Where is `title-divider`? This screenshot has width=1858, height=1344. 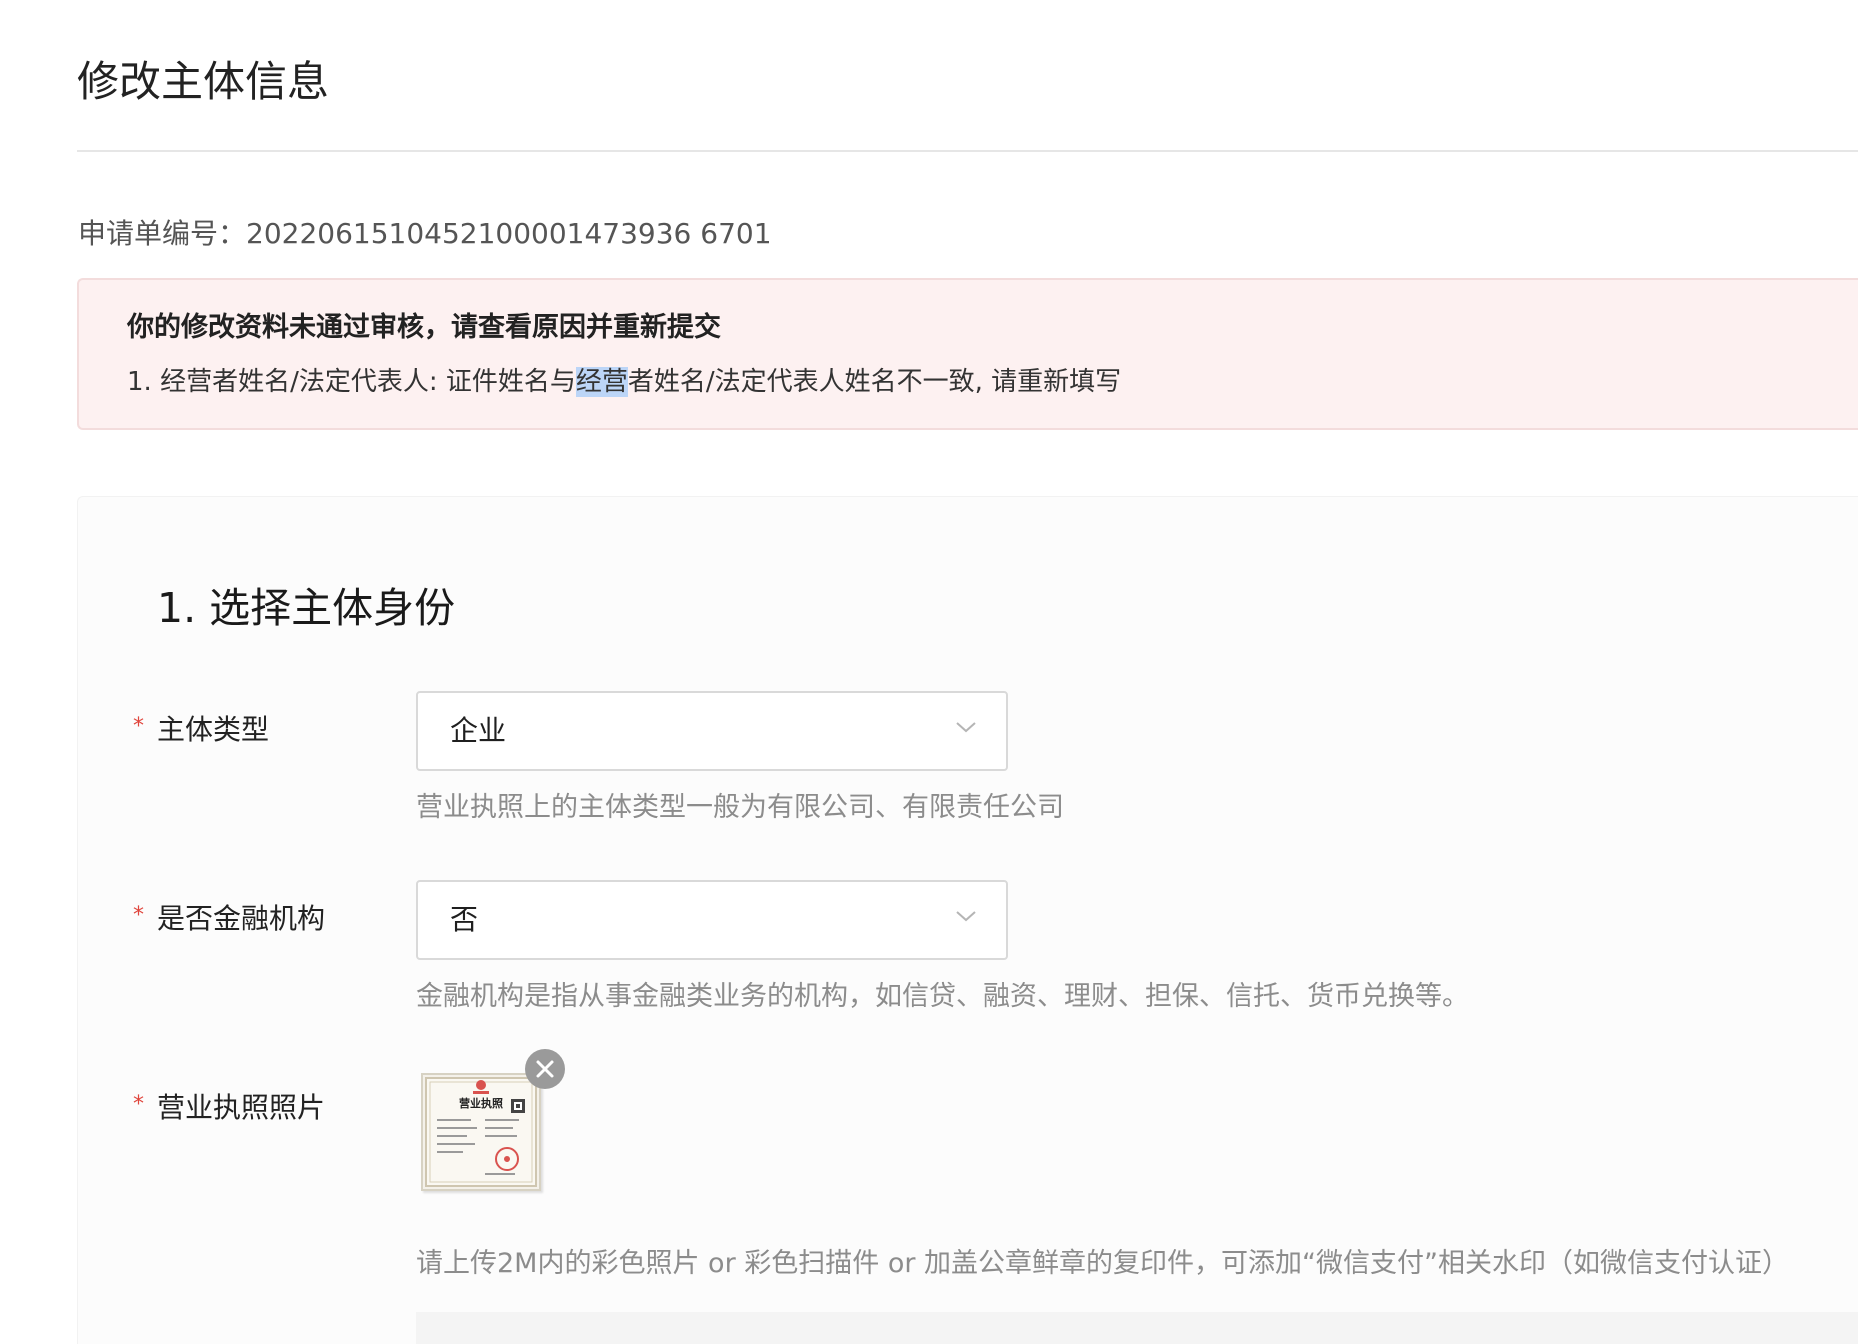 title-divider is located at coordinates (967, 151).